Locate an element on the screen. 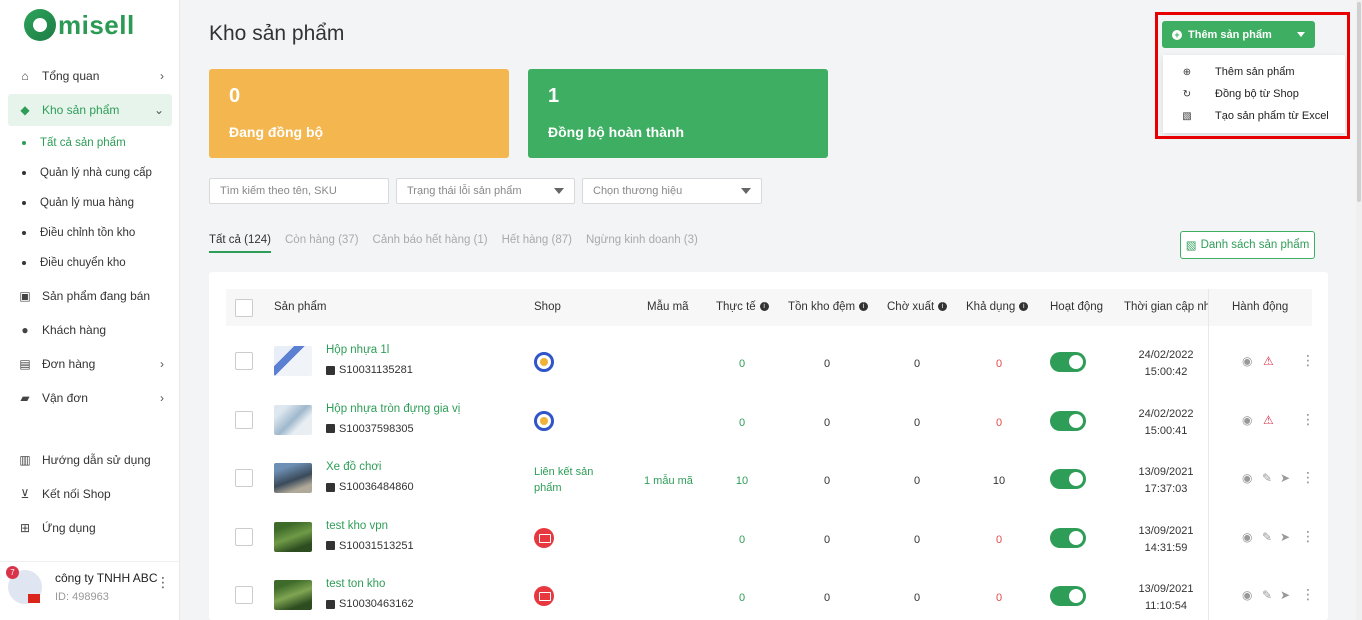 This screenshot has height=620, width=1362. col-buffer: Tồn kho đệm i is located at coordinates (828, 307).